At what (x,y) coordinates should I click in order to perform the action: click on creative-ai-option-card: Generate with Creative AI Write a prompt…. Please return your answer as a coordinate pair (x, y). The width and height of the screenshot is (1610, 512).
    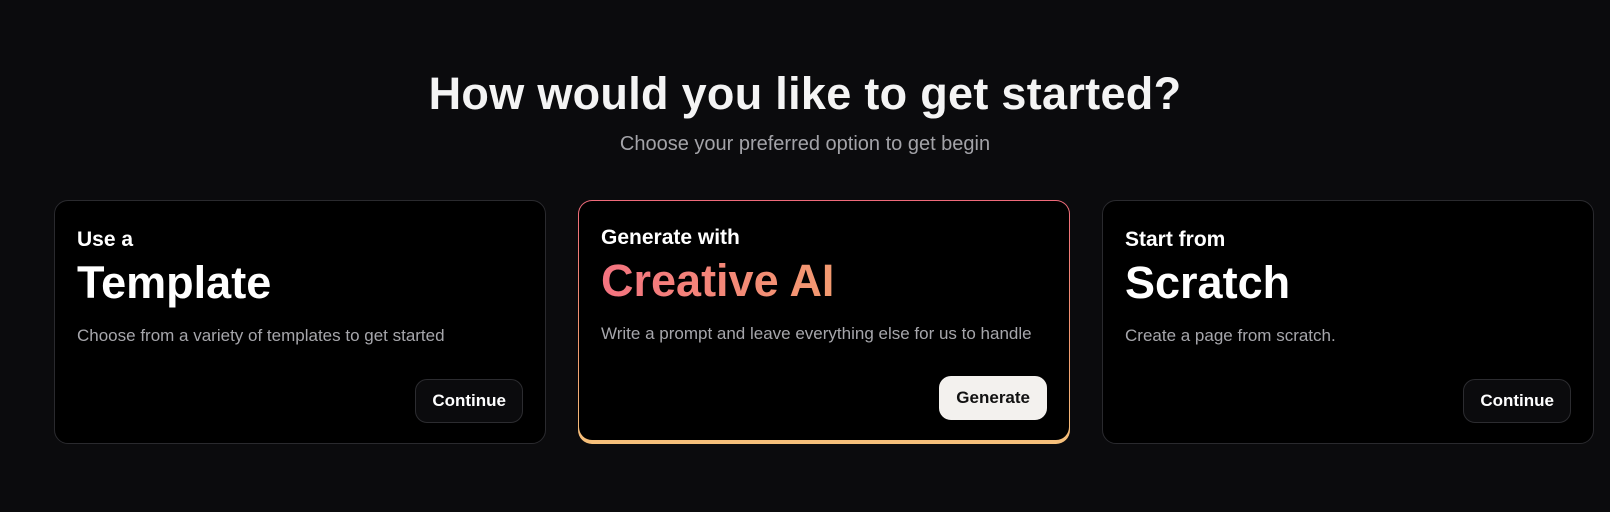
    Looking at the image, I should click on (824, 322).